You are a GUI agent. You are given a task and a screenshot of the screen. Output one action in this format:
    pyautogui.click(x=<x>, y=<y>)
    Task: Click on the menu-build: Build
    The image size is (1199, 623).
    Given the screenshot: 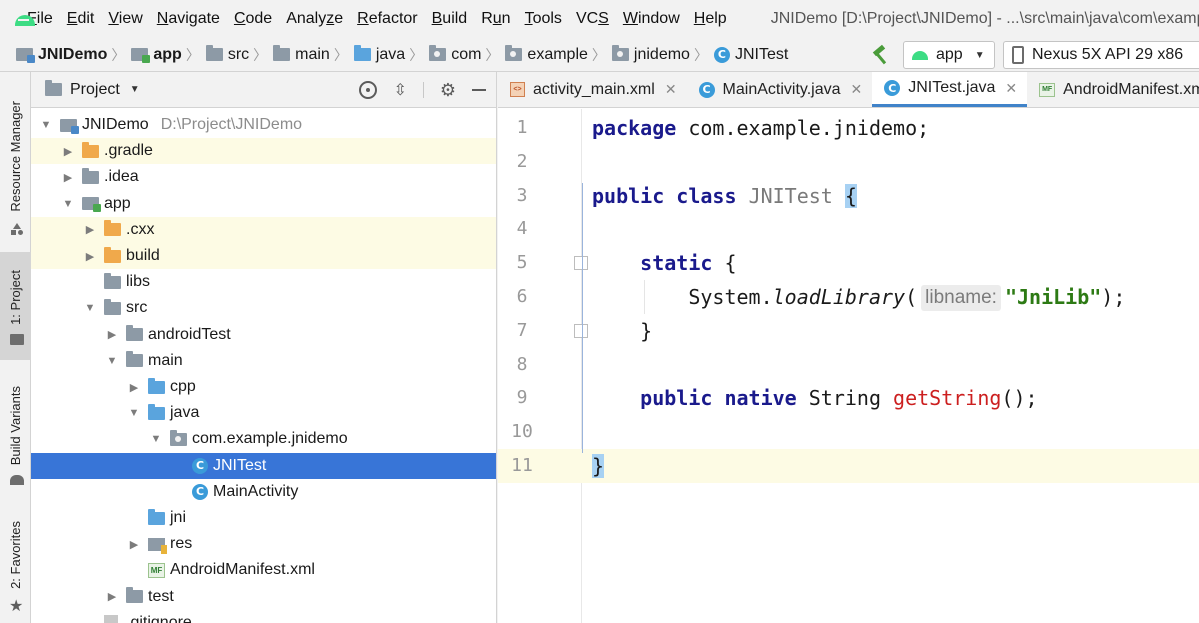 What is the action you would take?
    pyautogui.click(x=450, y=19)
    